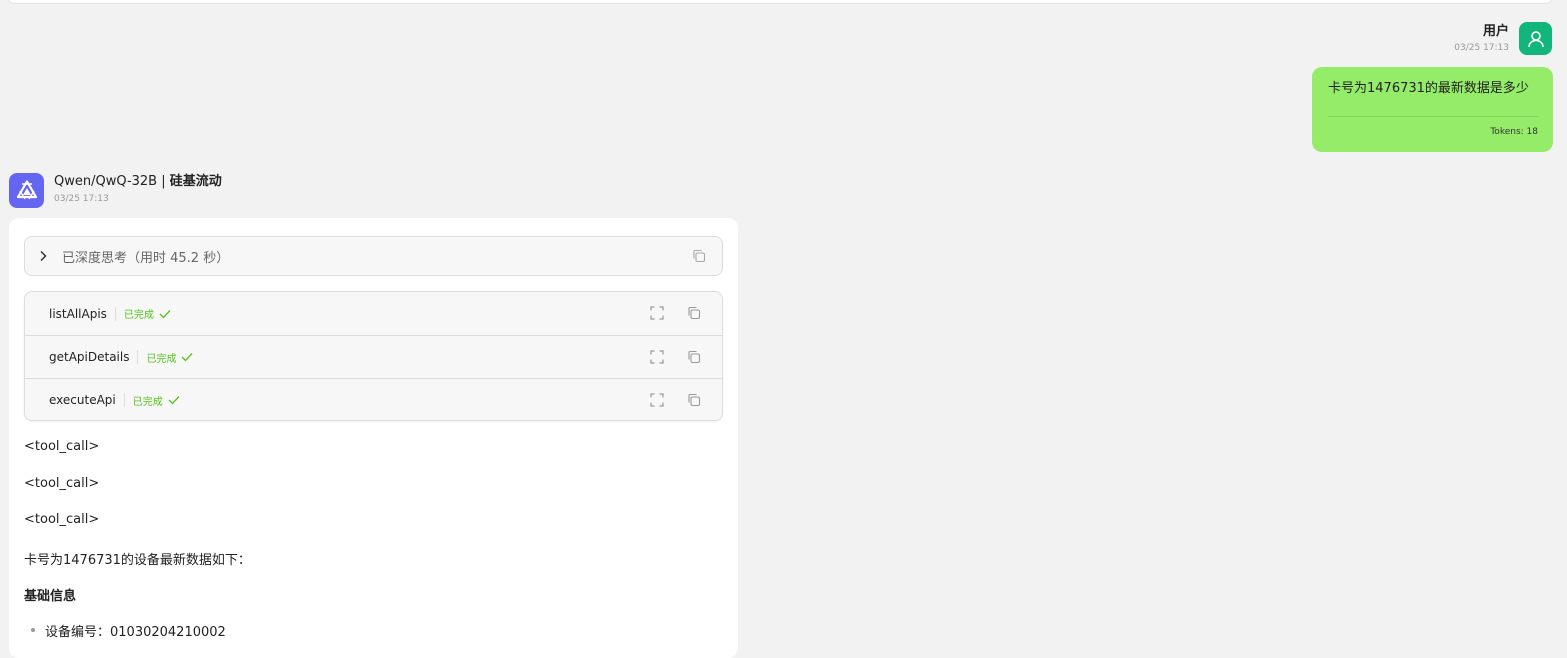 This screenshot has width=1567, height=658. Describe the element at coordinates (195, 181) in the screenshot. I see `provider-name: 硅基流动` at that location.